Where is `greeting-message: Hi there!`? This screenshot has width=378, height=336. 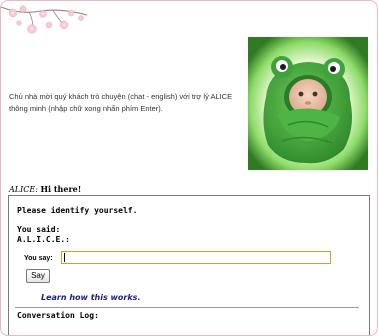
greeting-message: Hi there! is located at coordinates (61, 189).